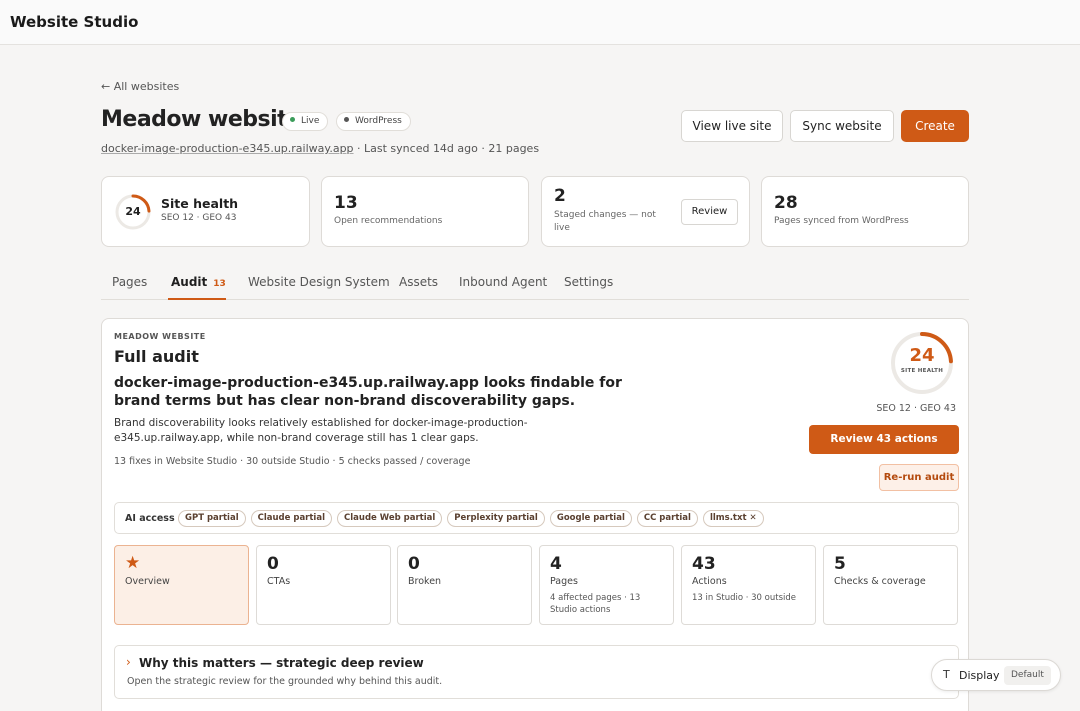 The width and height of the screenshot is (1080, 711). What do you see at coordinates (390, 518) in the screenshot?
I see `ai-chip: Claude Web partial` at bounding box center [390, 518].